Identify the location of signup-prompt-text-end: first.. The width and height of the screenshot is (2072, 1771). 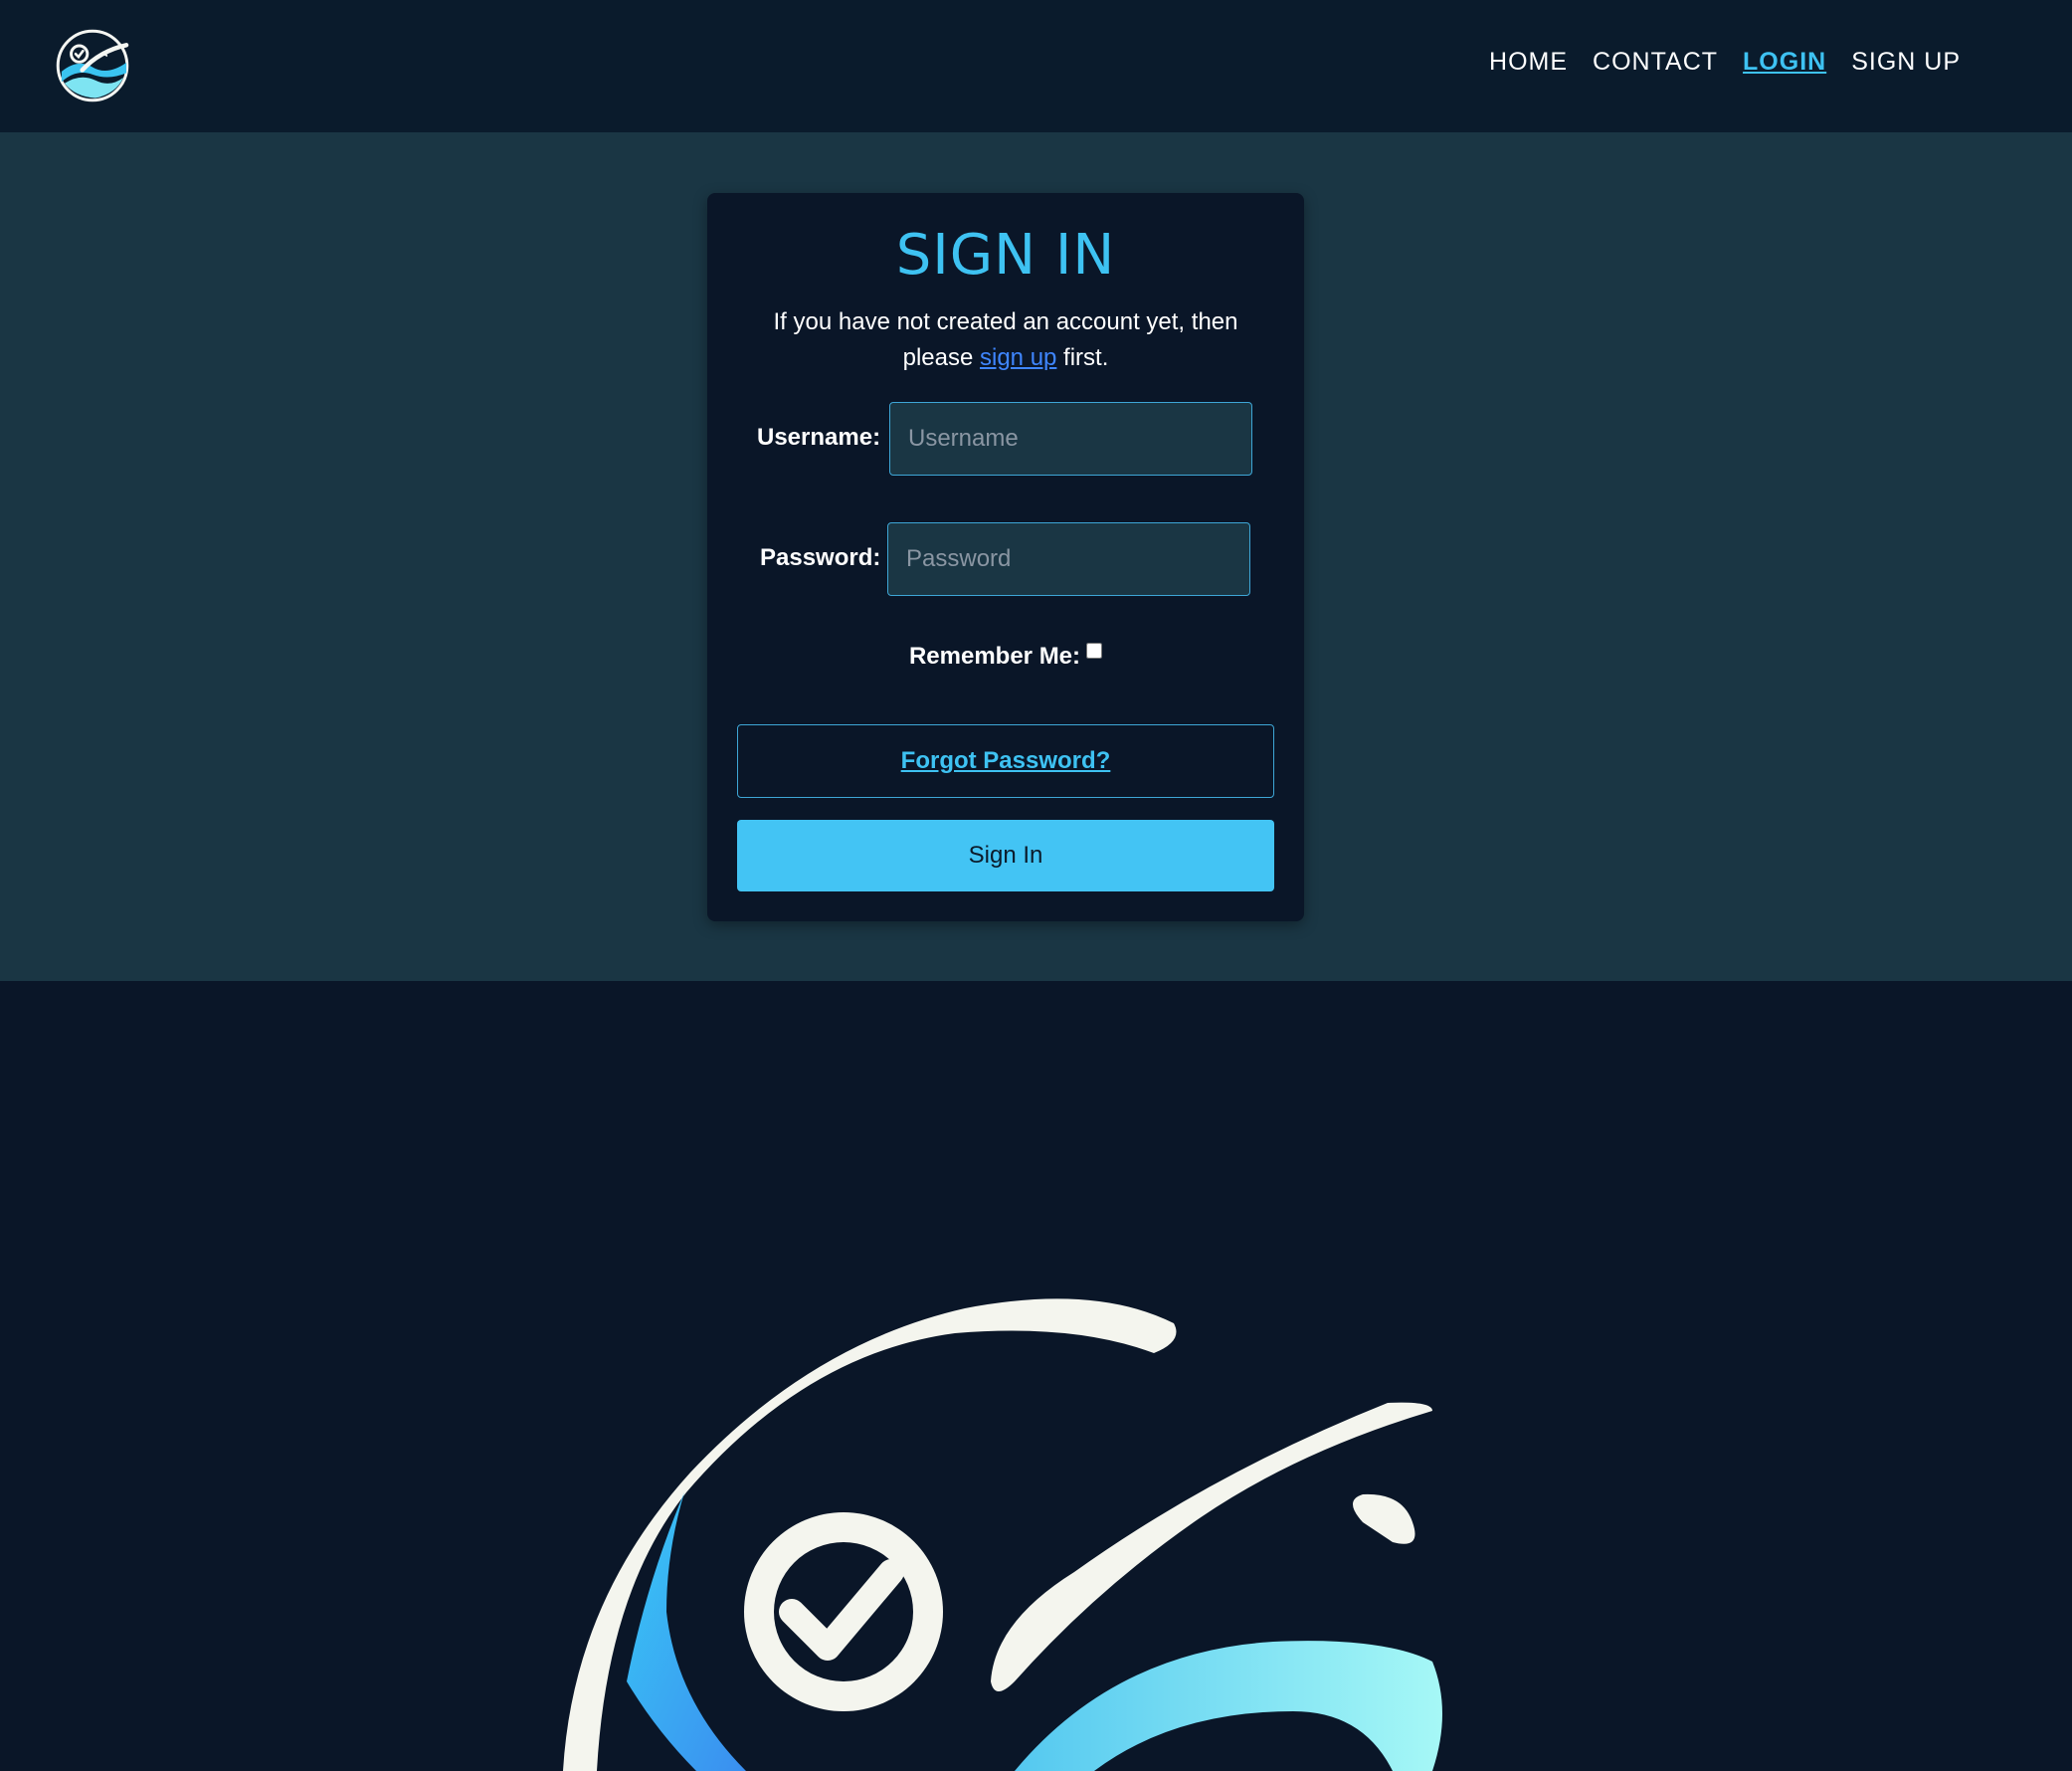
(1082, 357).